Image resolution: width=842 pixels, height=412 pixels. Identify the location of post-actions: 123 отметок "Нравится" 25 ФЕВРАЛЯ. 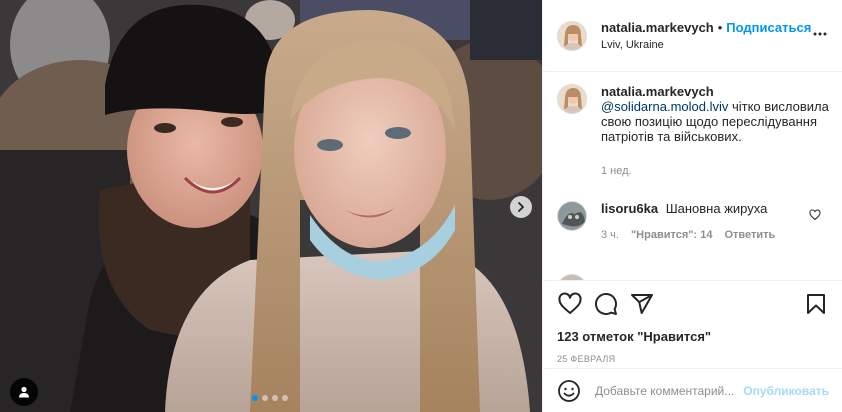
(692, 322).